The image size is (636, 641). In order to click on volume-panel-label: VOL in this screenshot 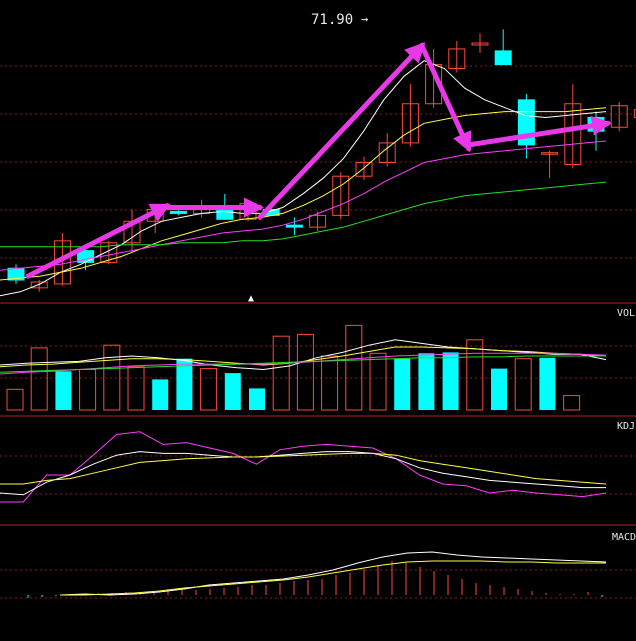, I will do `click(626, 313)`.